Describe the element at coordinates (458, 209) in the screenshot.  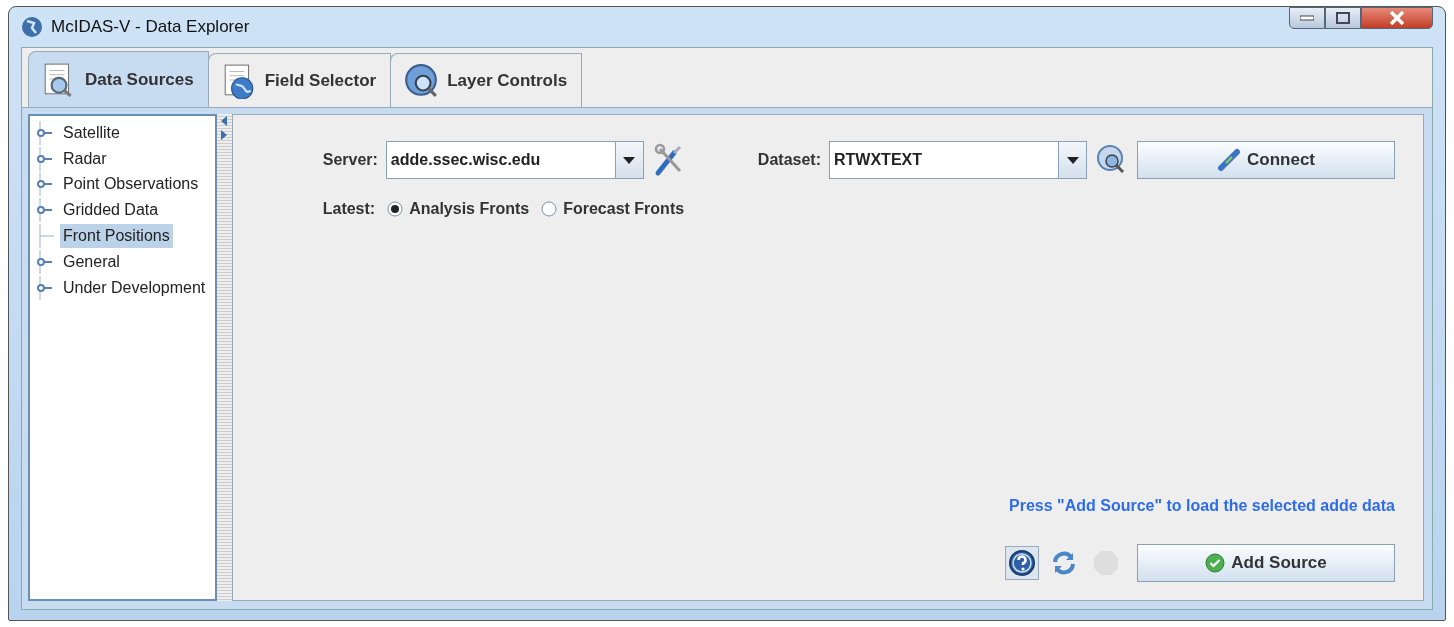
I see `radio-option: Analysis Fronts` at that location.